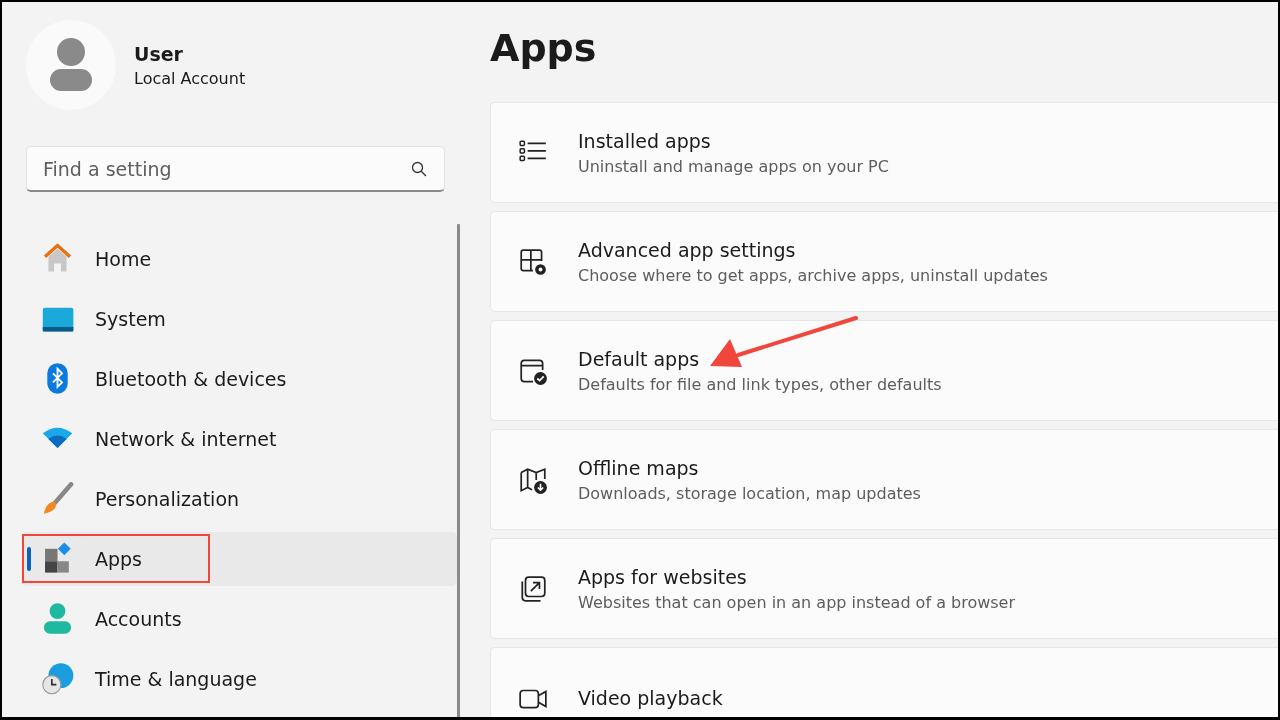  Describe the element at coordinates (419, 169) in the screenshot. I see `search-icon` at that location.